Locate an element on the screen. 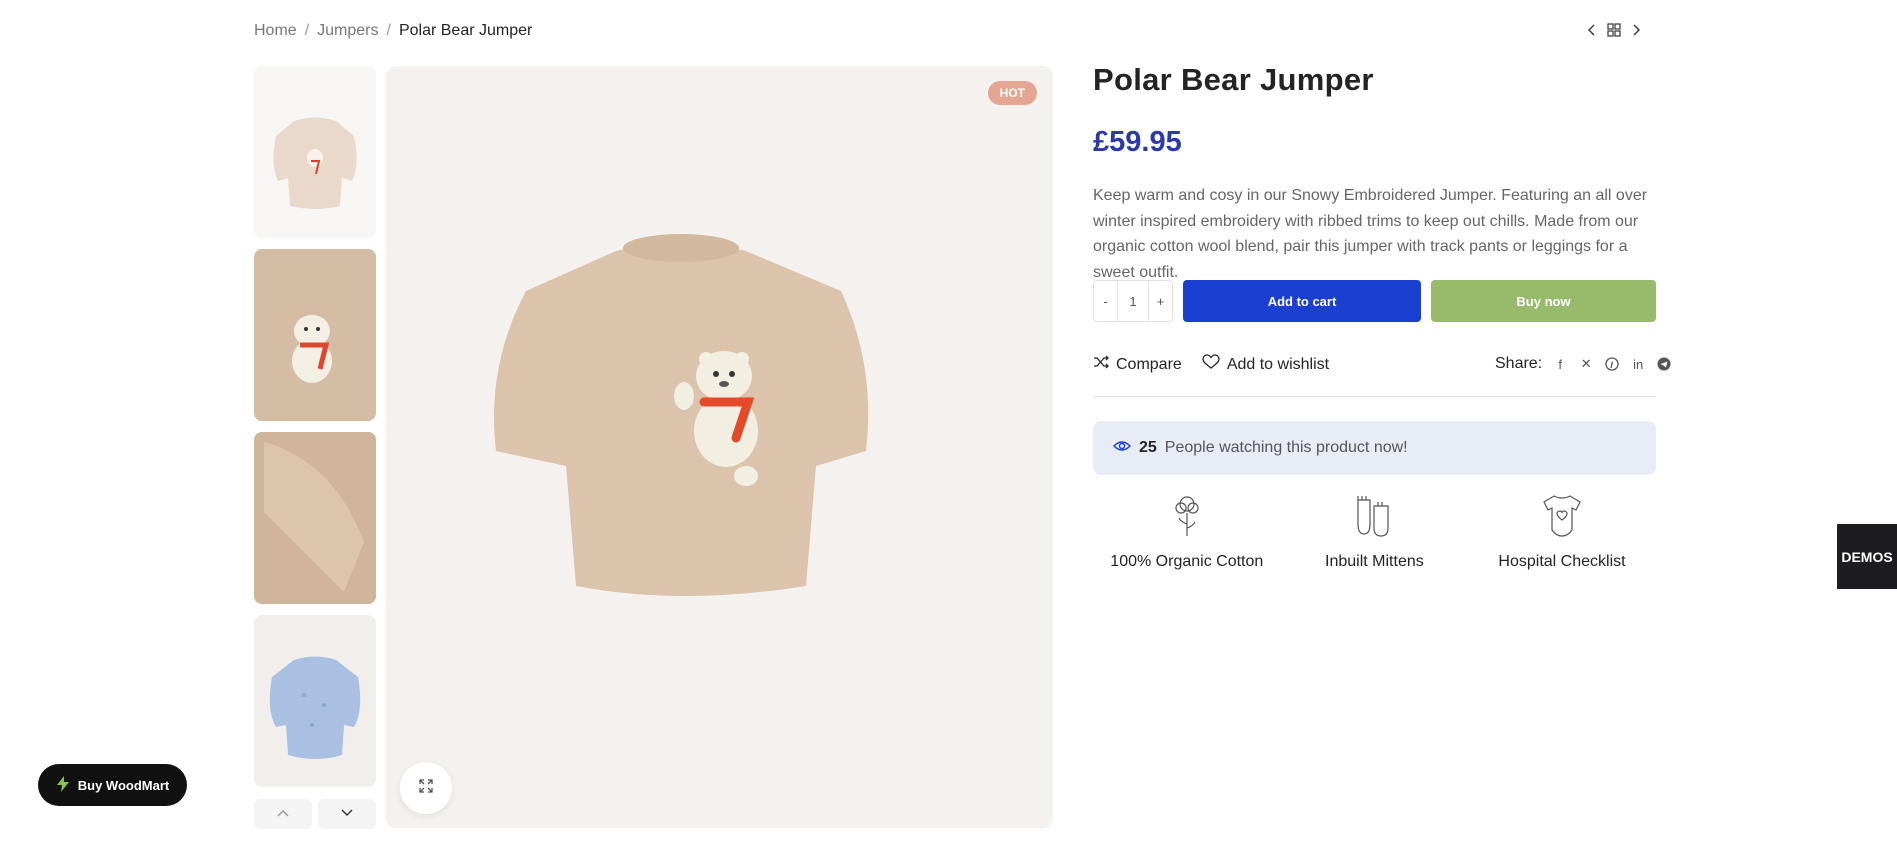 The image size is (1897, 845). sweater-illustration is located at coordinates (681, 415).